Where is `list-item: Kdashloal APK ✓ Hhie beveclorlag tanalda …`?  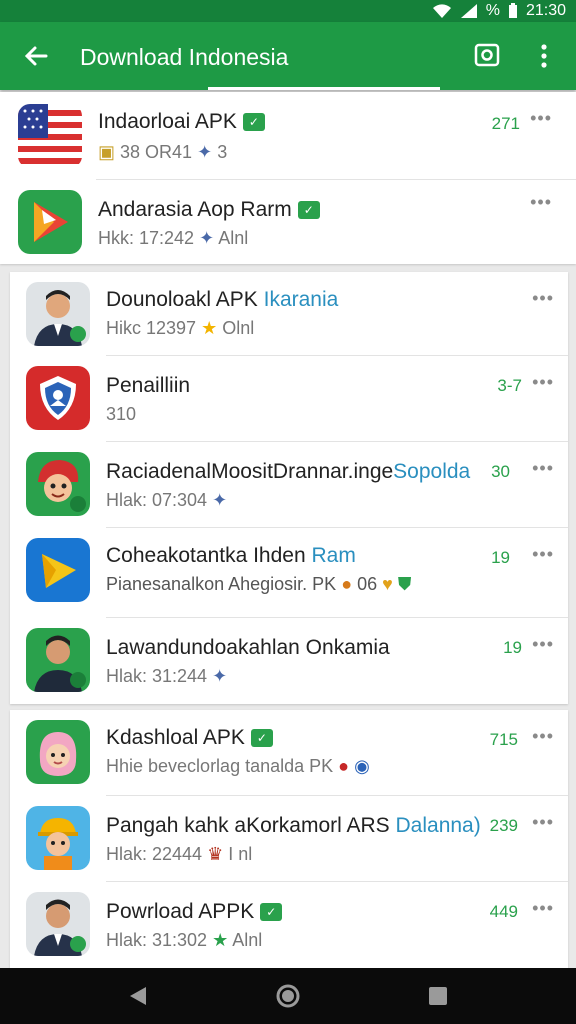 list-item: Kdashloal APK ✓ Hhie beveclorlag tanalda … is located at coordinates (289, 753).